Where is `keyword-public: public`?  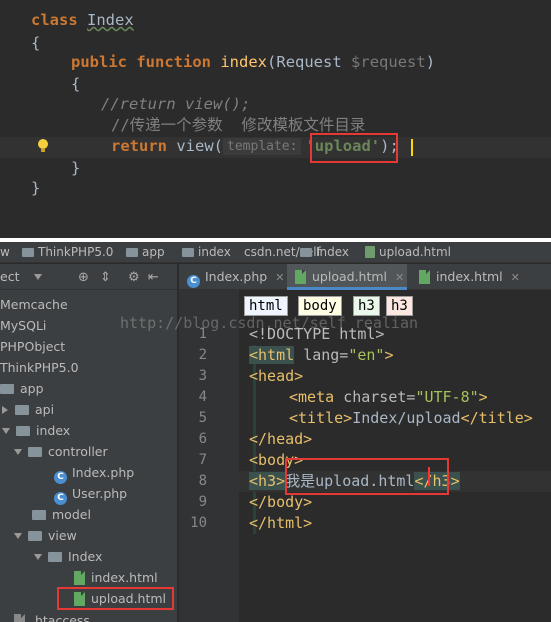 keyword-public: public is located at coordinates (99, 62).